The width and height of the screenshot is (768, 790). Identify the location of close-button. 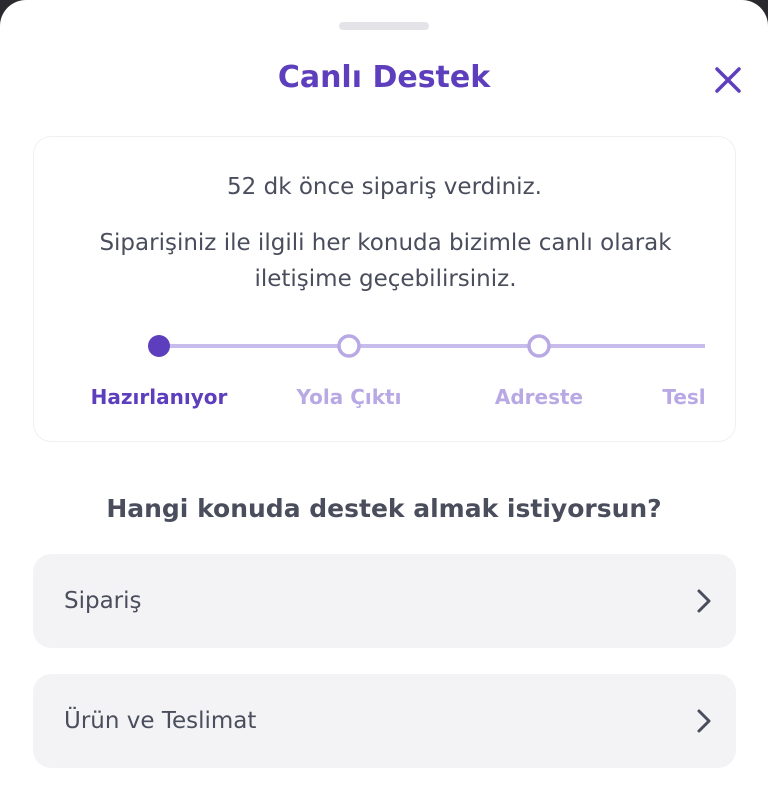
(728, 80).